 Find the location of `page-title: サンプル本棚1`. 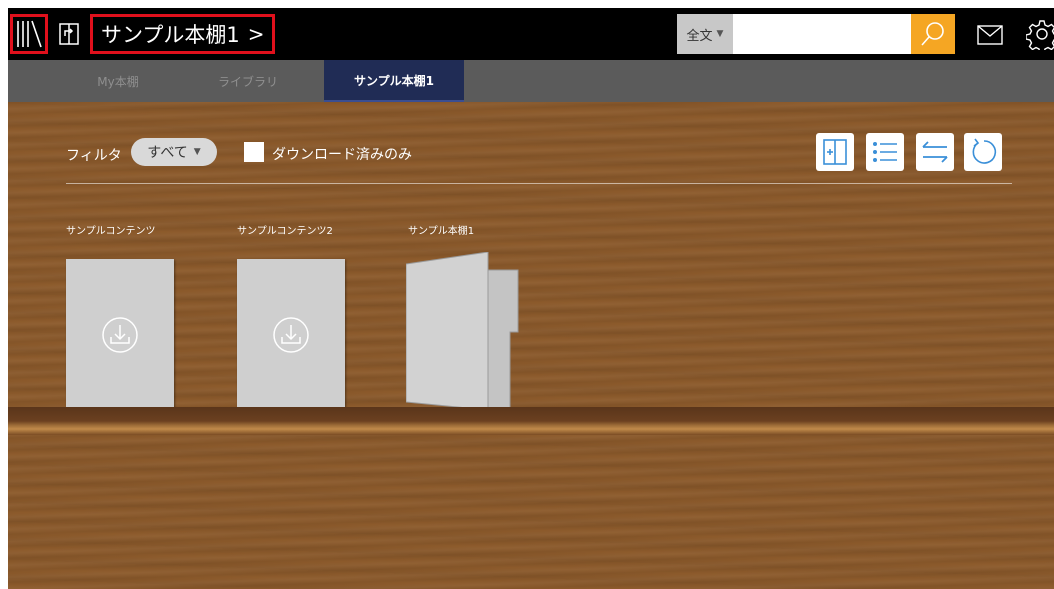

page-title: サンプル本棚1 is located at coordinates (170, 35).